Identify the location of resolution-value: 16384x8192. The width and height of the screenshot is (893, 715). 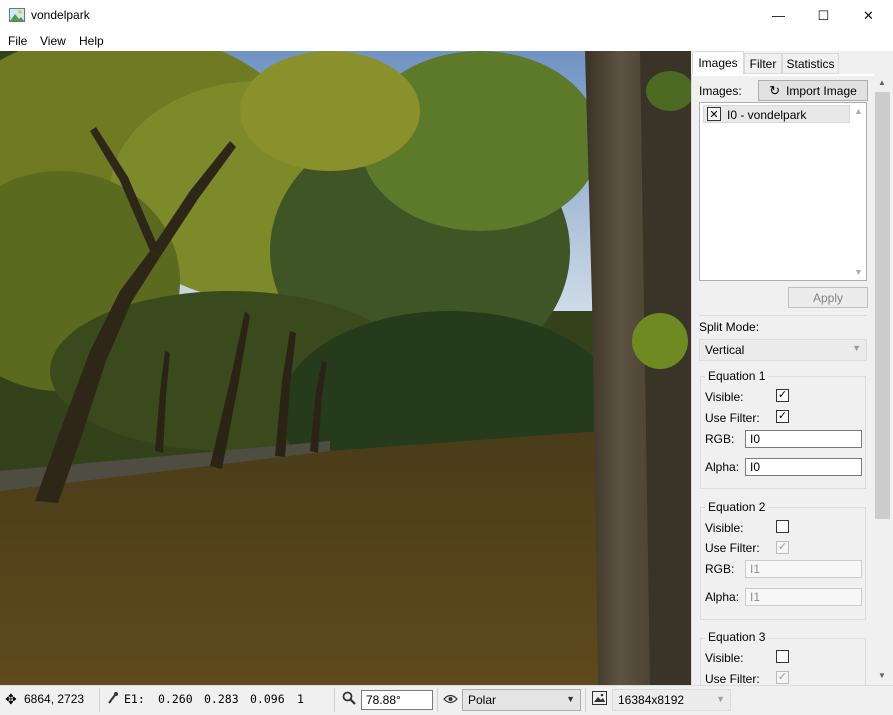
(651, 700).